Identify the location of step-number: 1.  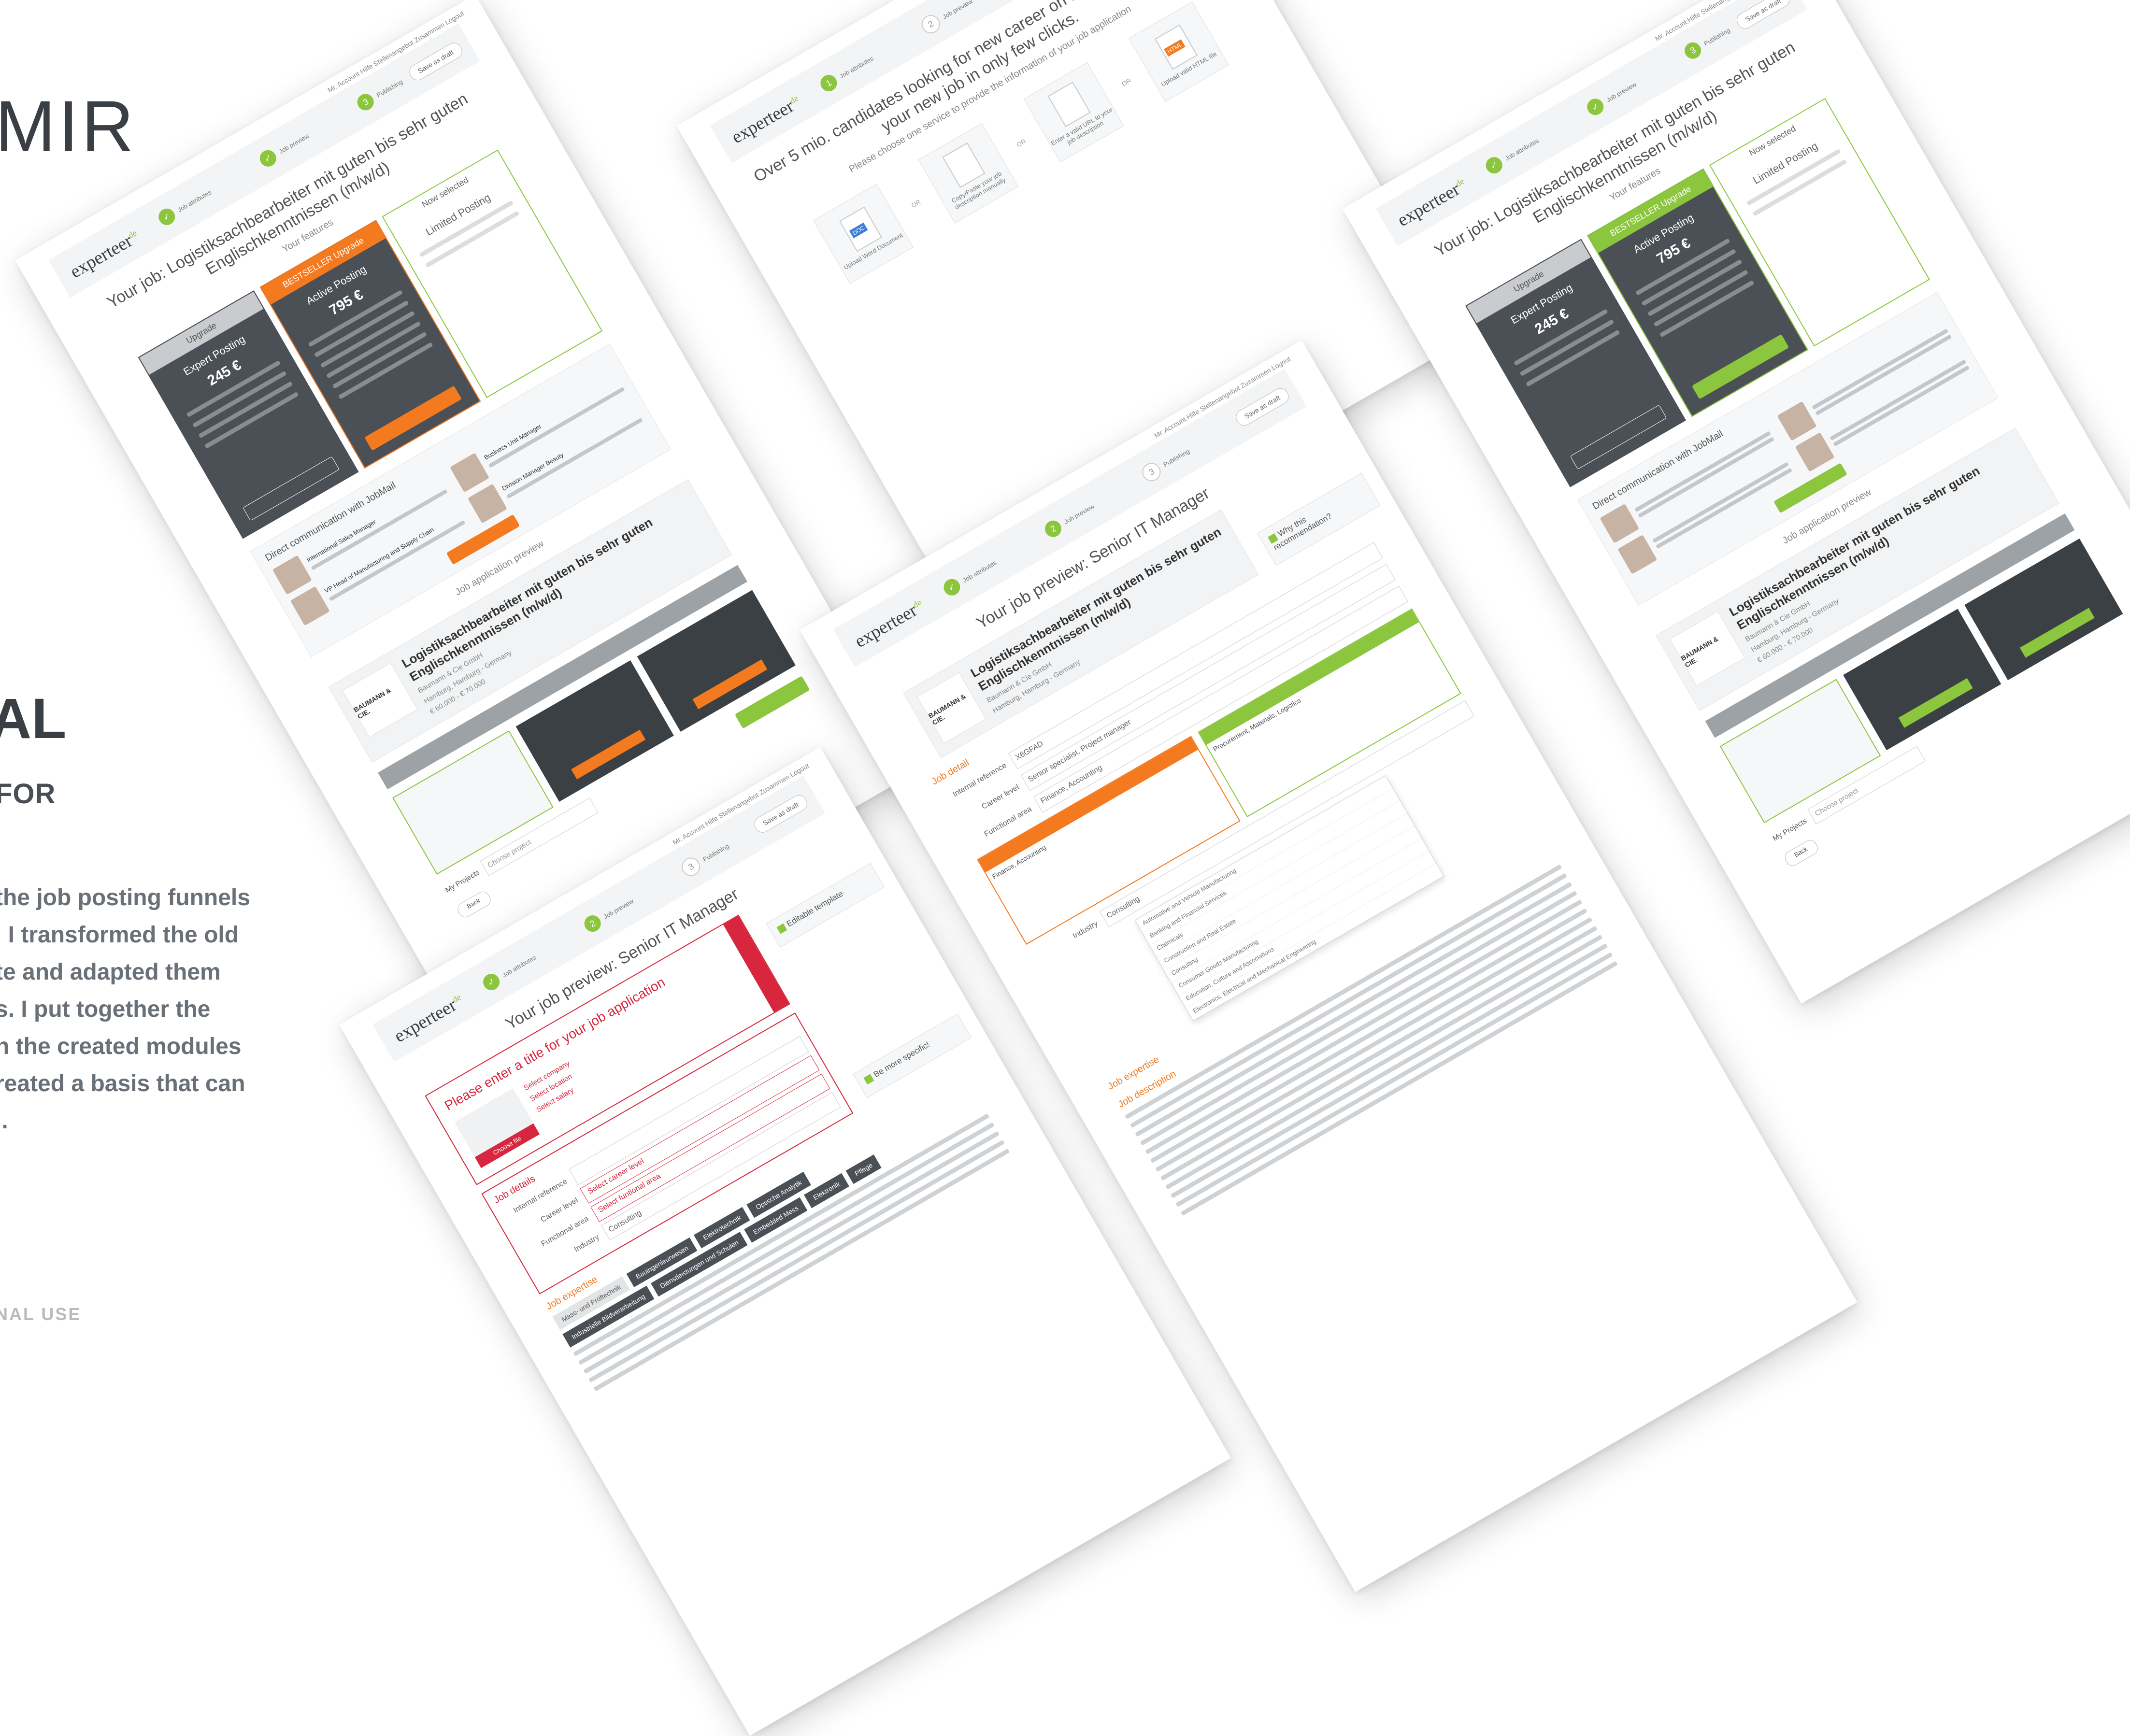
(828, 83).